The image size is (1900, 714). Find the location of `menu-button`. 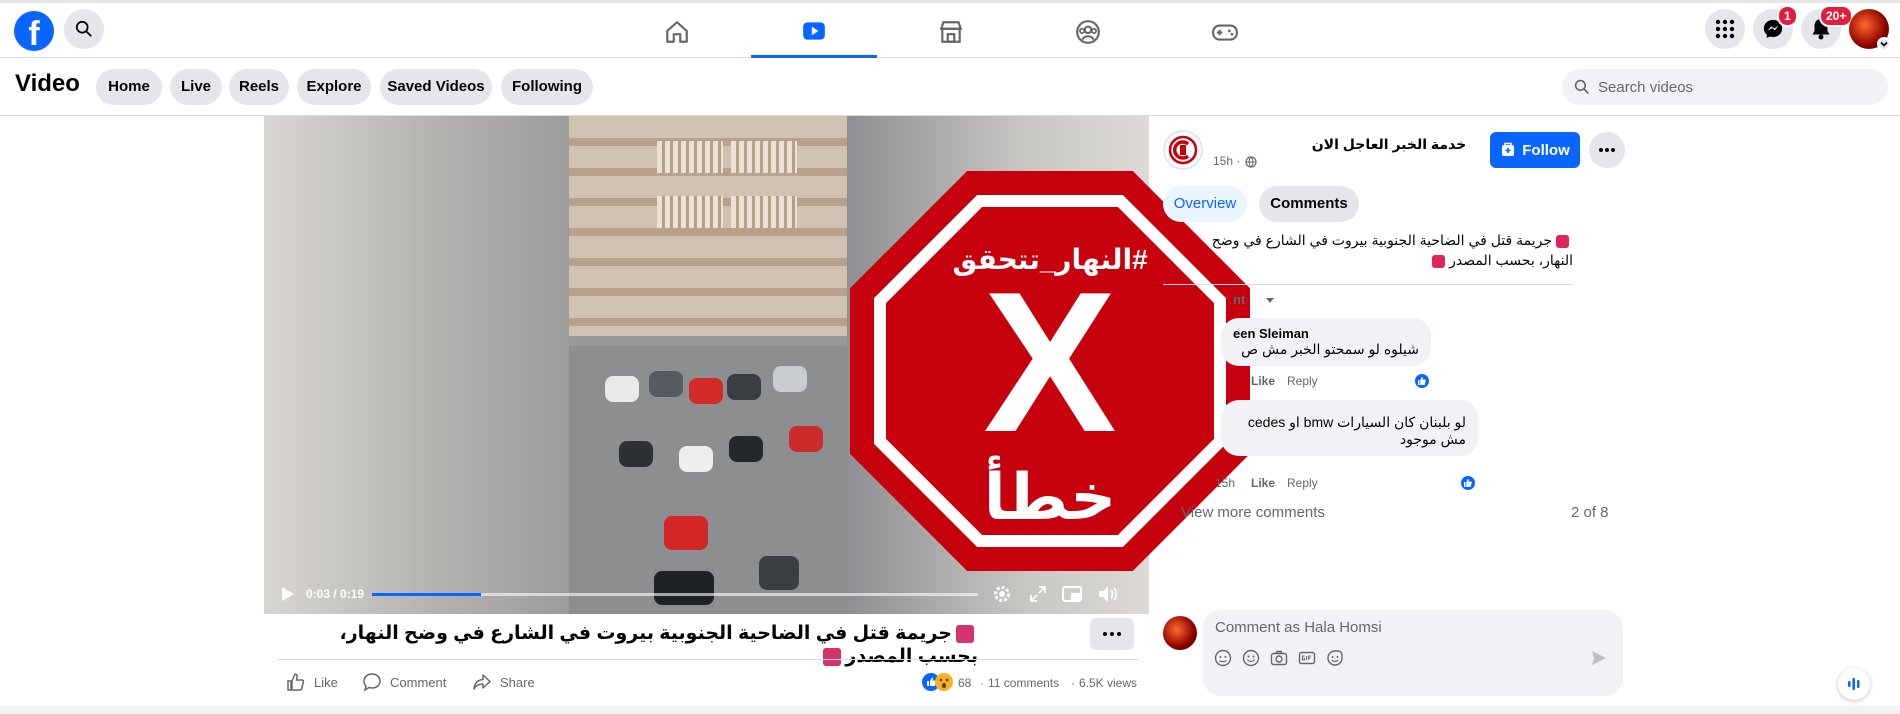

menu-button is located at coordinates (1725, 29).